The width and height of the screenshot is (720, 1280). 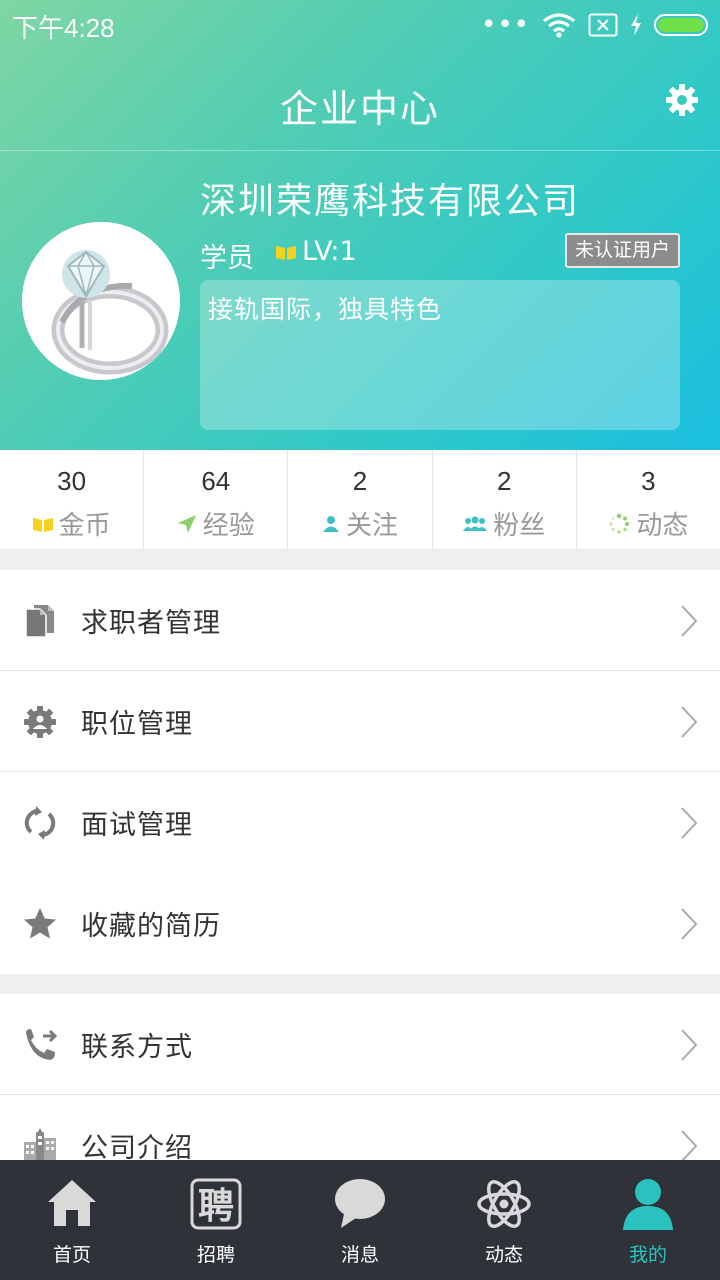 I want to click on bottom-tab-bar: 首页 聘 招聘 消息 动态 我的, so click(x=360, y=1220).